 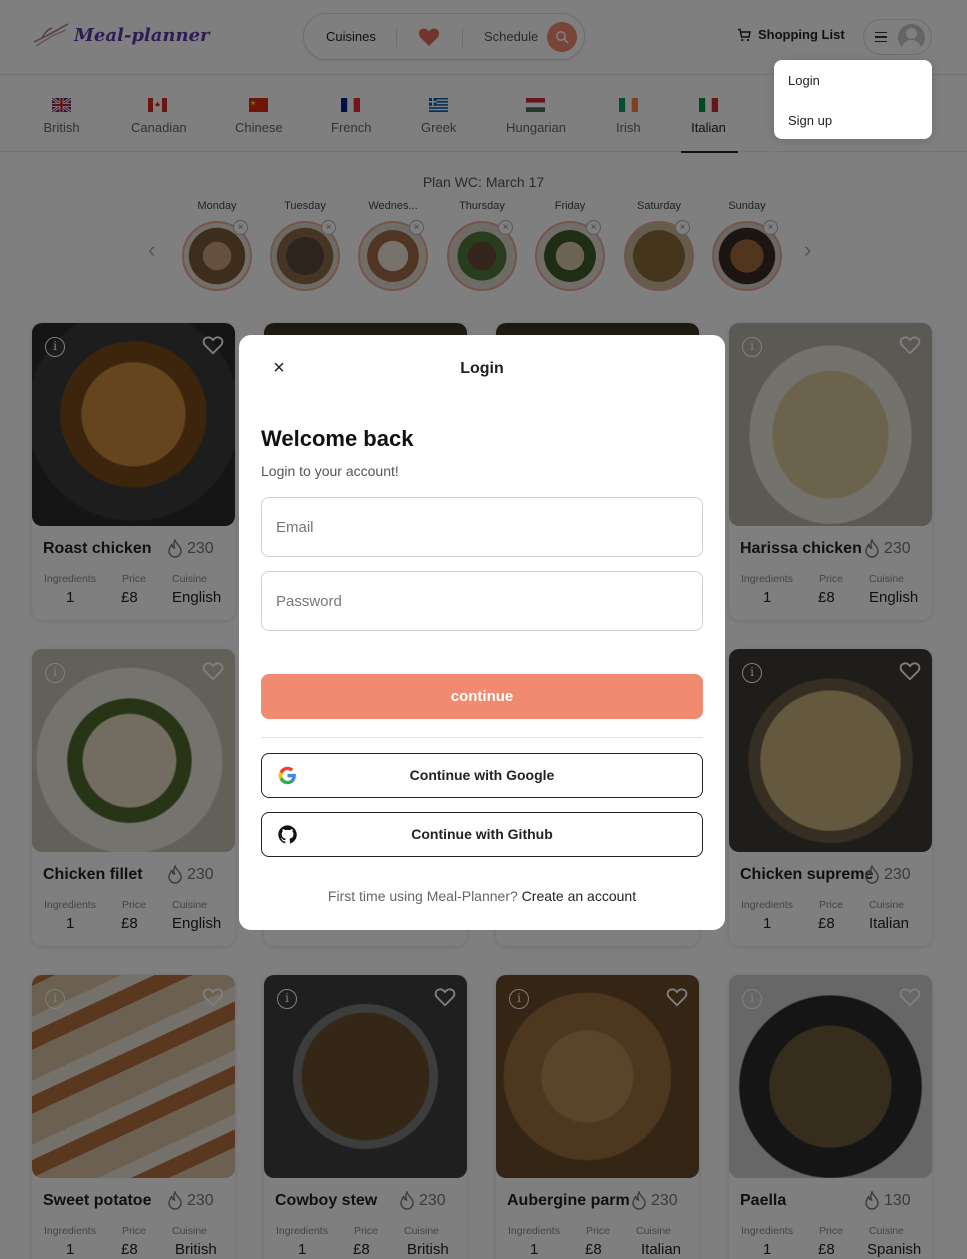 What do you see at coordinates (482, 696) in the screenshot?
I see `continue-button: continue` at bounding box center [482, 696].